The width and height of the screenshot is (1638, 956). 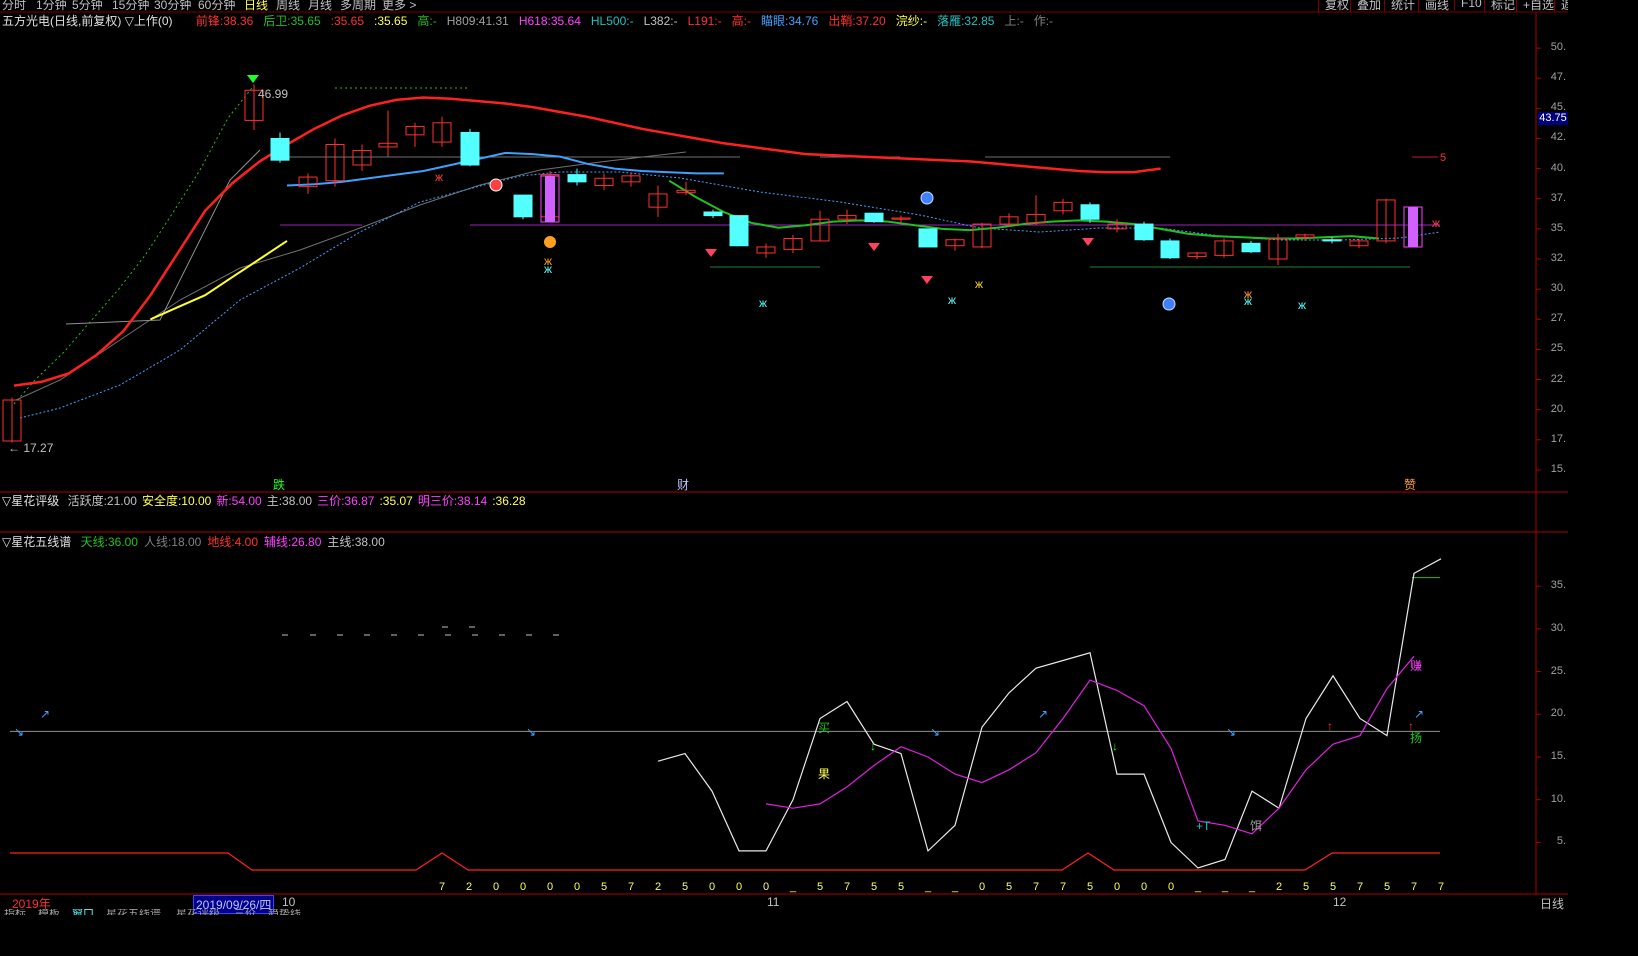 What do you see at coordinates (1558, 627) in the screenshot?
I see `lower-tick-label: 30.` at bounding box center [1558, 627].